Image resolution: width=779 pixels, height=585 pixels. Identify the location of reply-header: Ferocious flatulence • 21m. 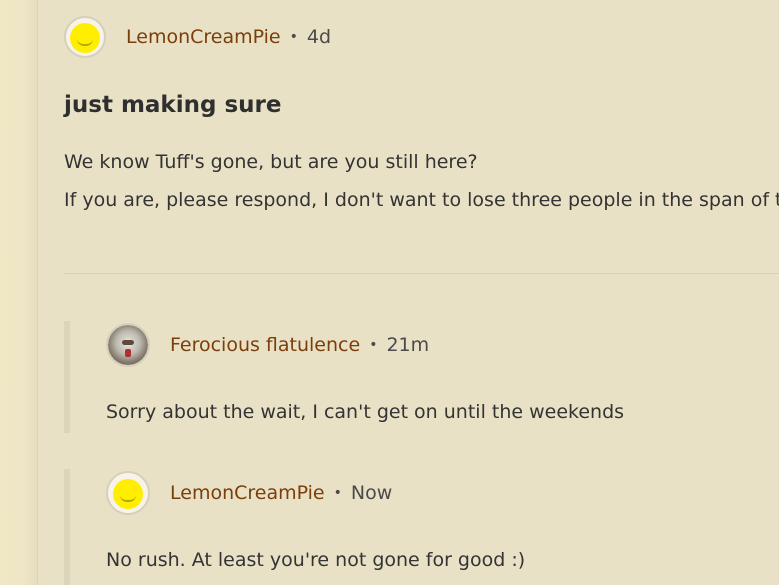
(267, 345).